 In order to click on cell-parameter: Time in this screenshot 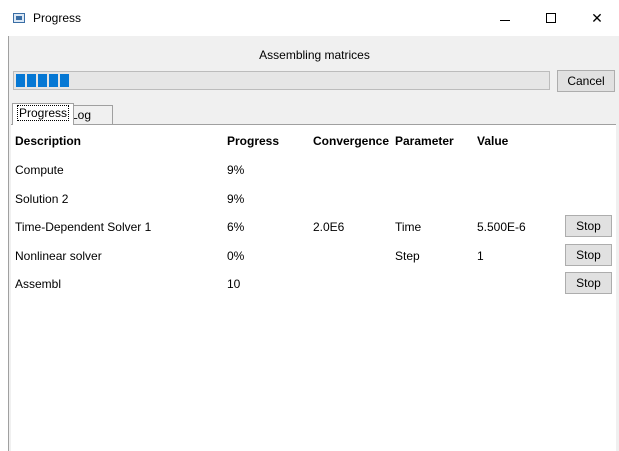, I will do `click(408, 227)`.